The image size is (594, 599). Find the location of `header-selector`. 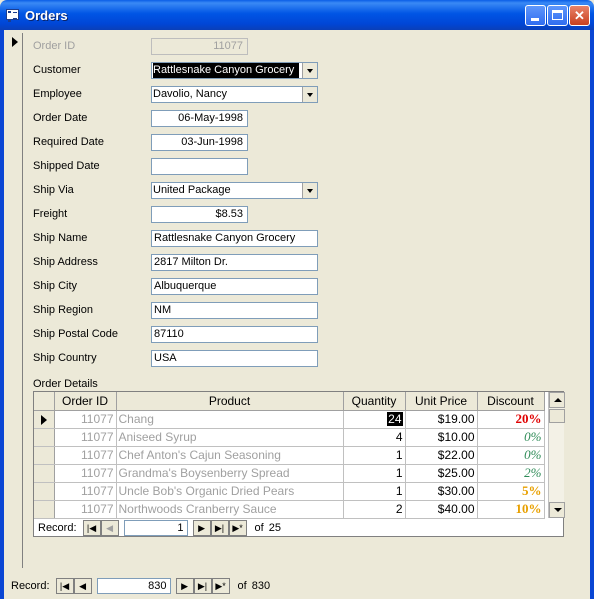

header-selector is located at coordinates (44, 401).